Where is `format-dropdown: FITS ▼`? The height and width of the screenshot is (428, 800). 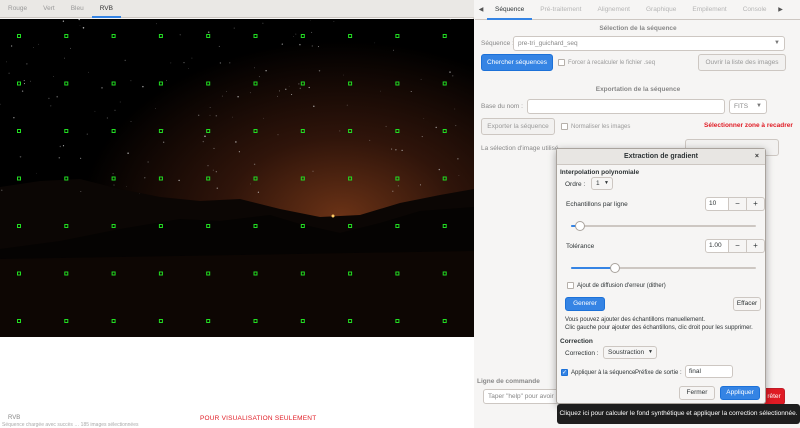 format-dropdown: FITS ▼ is located at coordinates (748, 106).